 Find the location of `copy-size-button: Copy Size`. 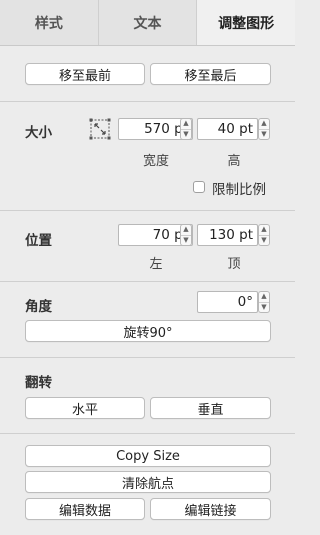

copy-size-button: Copy Size is located at coordinates (148, 456).